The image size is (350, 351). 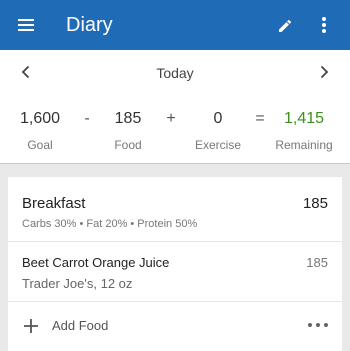 I want to click on add-food-button: Add Food, so click(x=77, y=326).